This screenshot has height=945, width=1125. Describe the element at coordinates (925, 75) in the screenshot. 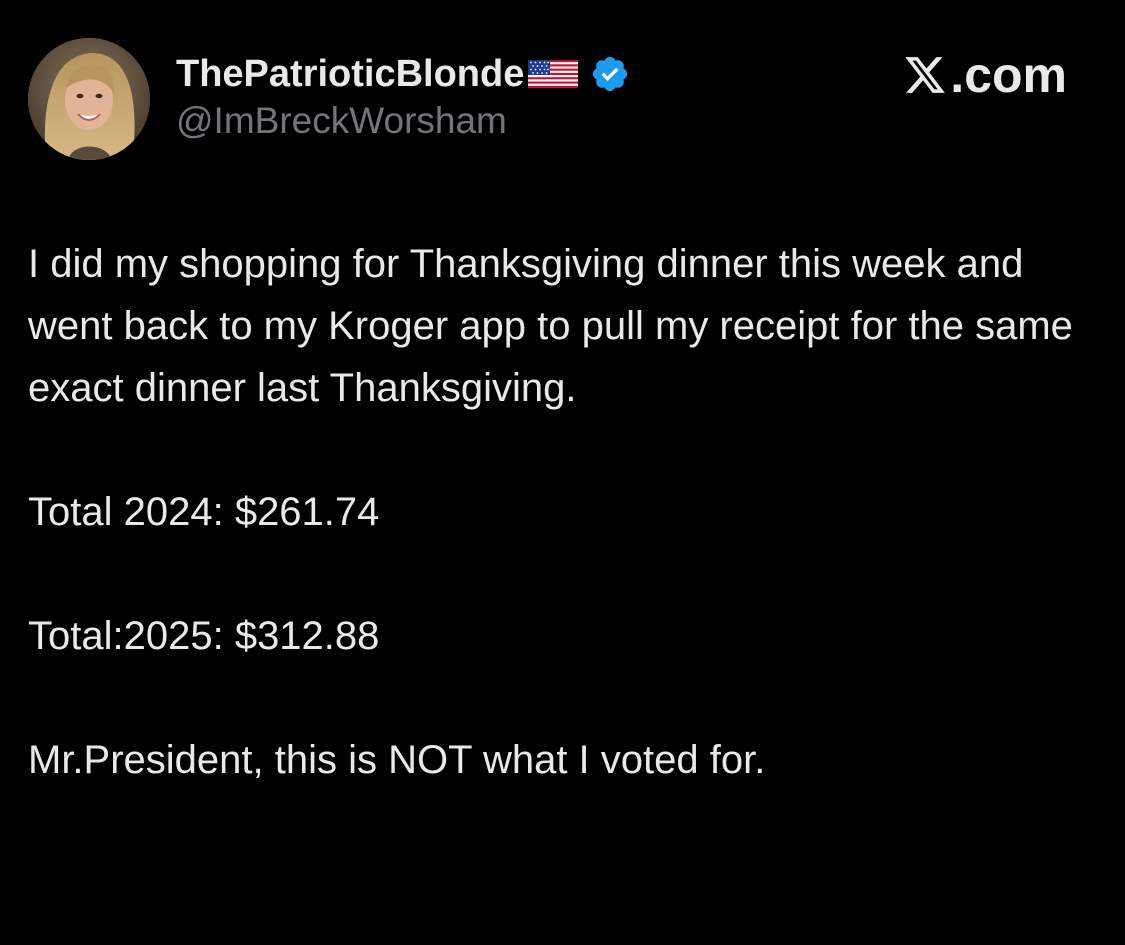

I see `x-logo-icon` at that location.